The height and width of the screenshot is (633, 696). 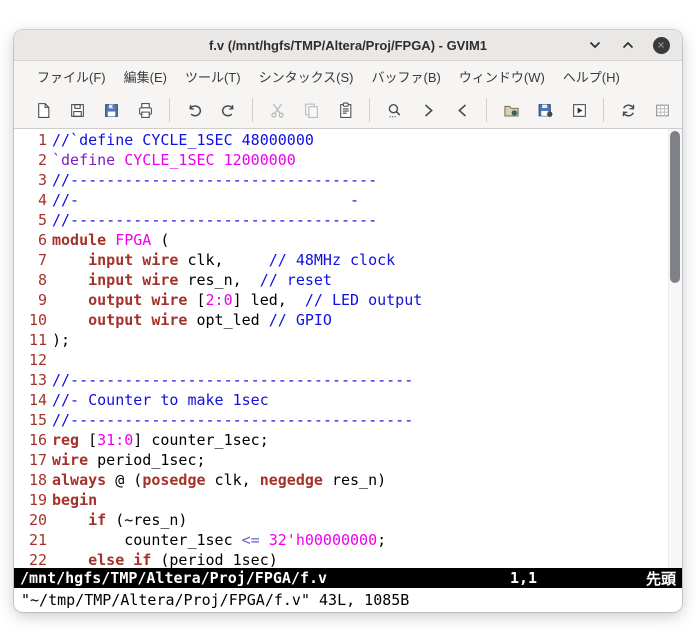 What do you see at coordinates (341, 140) in the screenshot?
I see `code-line: 1 //`define CYCLE_1SEC 48000000` at bounding box center [341, 140].